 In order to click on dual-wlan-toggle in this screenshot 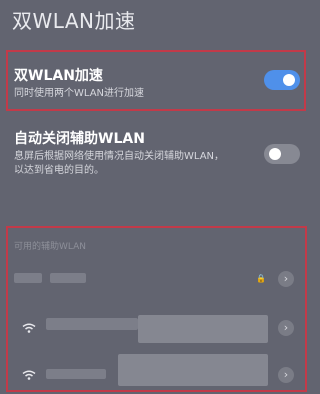, I will do `click(282, 80)`.